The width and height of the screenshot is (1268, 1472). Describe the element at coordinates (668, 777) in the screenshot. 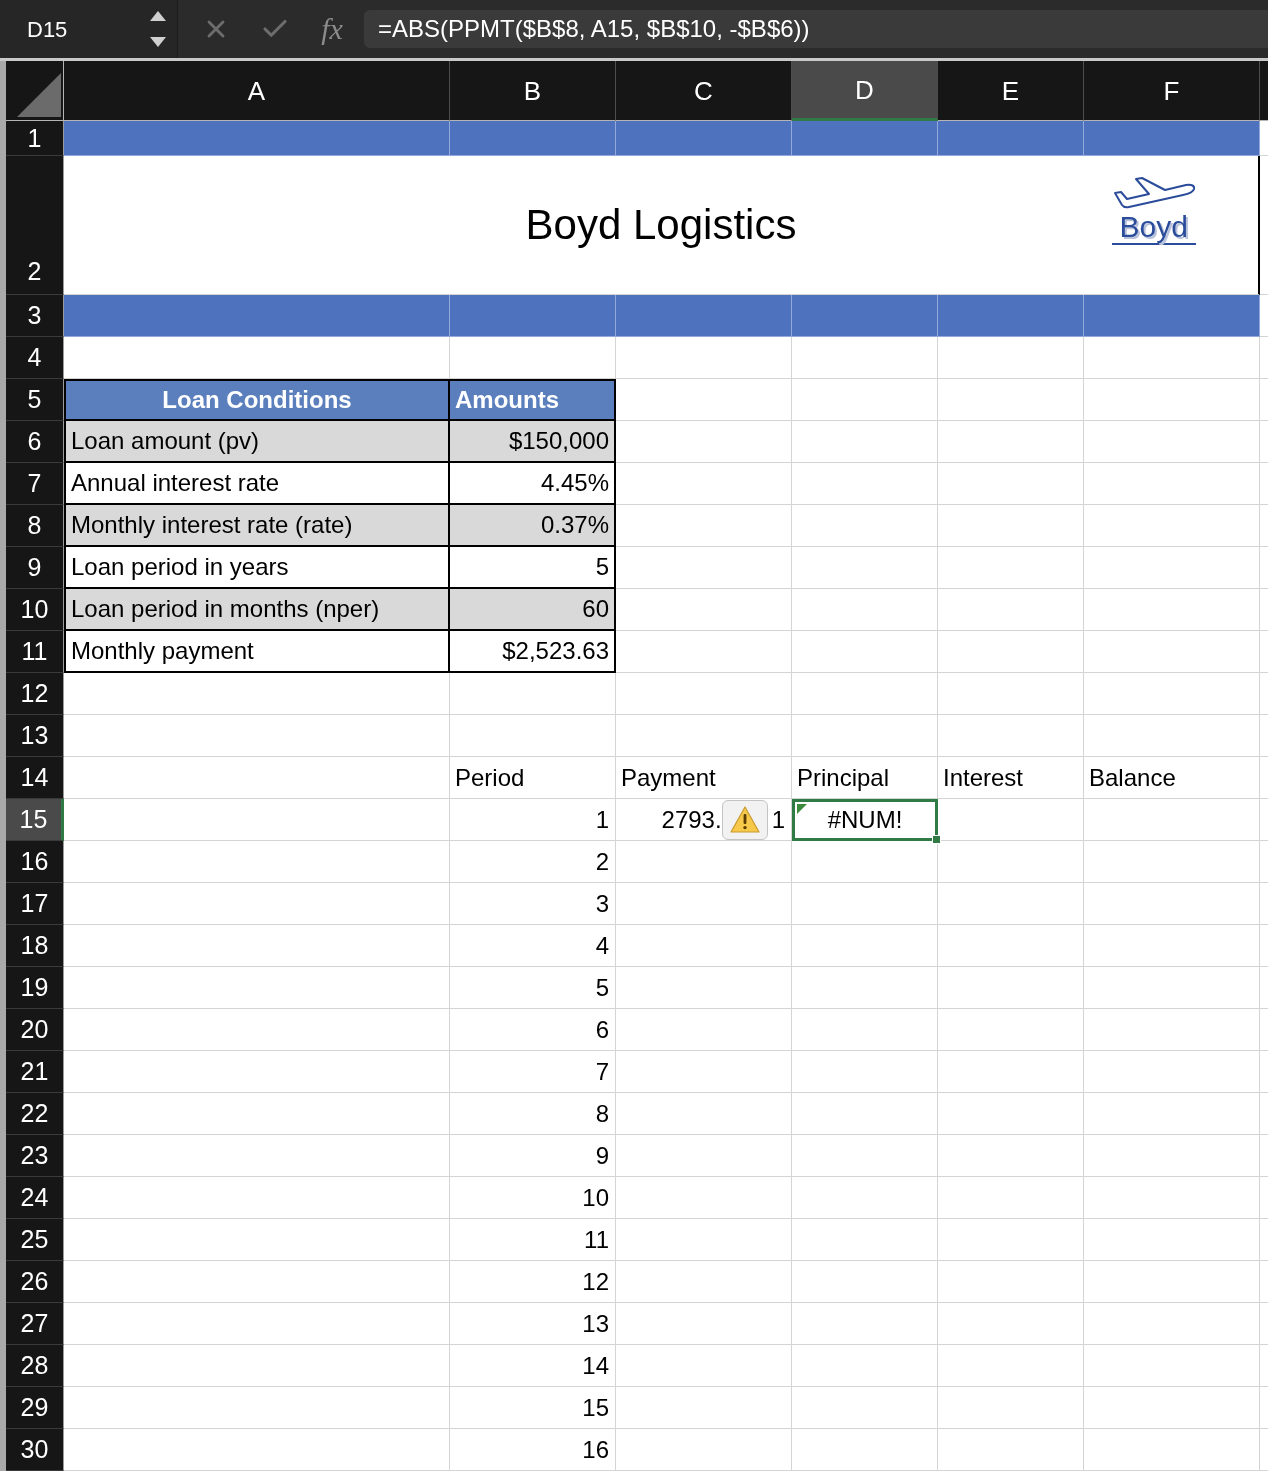

I see `column-label: Payment` at that location.